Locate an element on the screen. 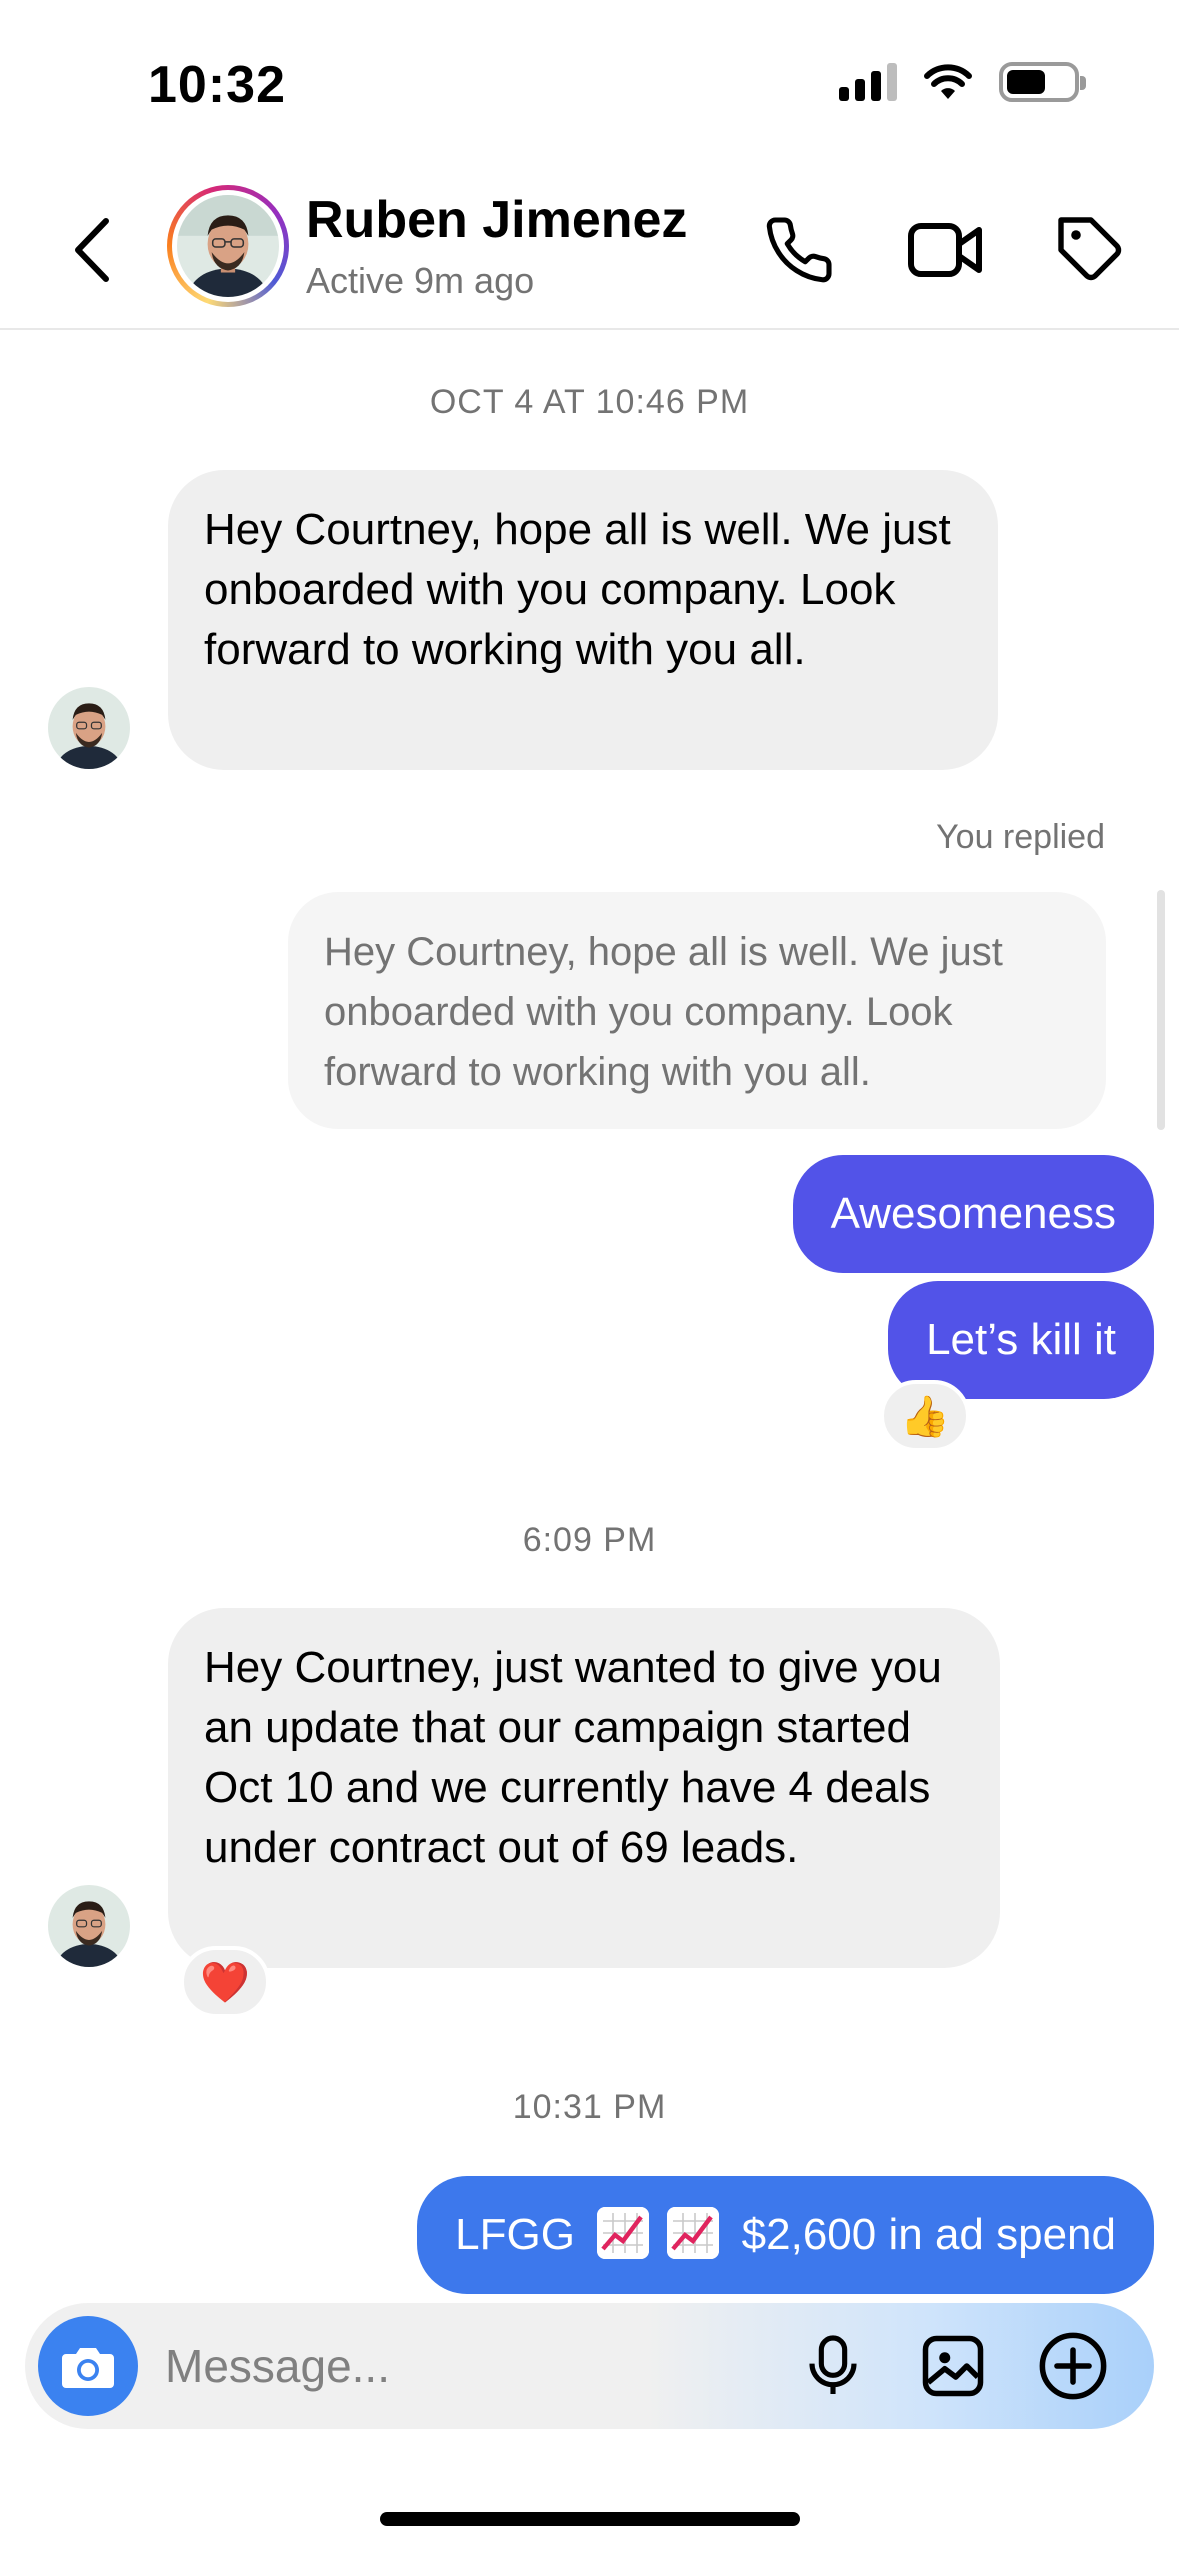 The width and height of the screenshot is (1179, 2556). timestamp: 10:31 PM is located at coordinates (589, 2107).